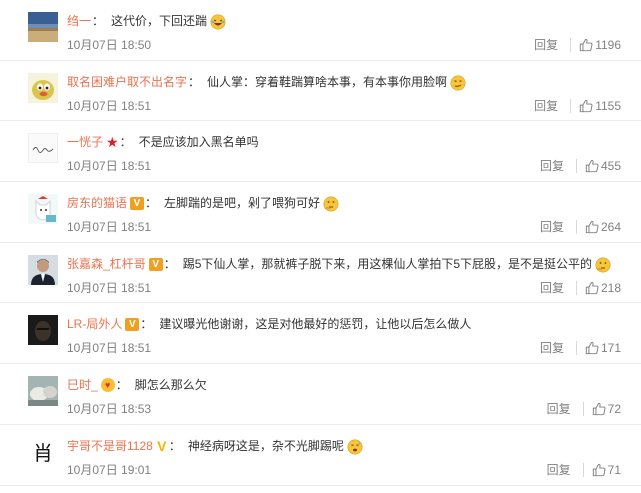 The height and width of the screenshot is (493, 641). I want to click on comment-line: 巳时_ ♥： 脚怎么那么欠, so click(137, 385).